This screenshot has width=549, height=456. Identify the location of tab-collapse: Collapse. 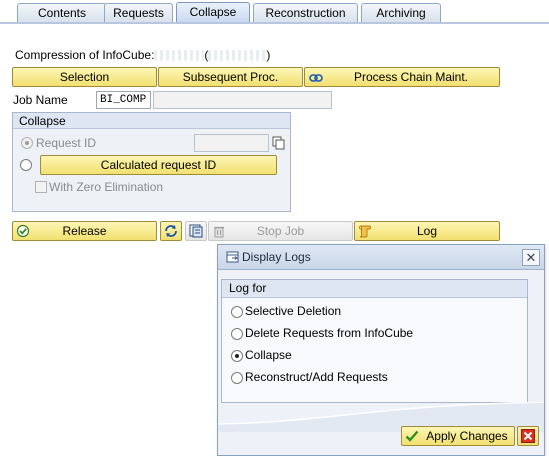
(213, 13).